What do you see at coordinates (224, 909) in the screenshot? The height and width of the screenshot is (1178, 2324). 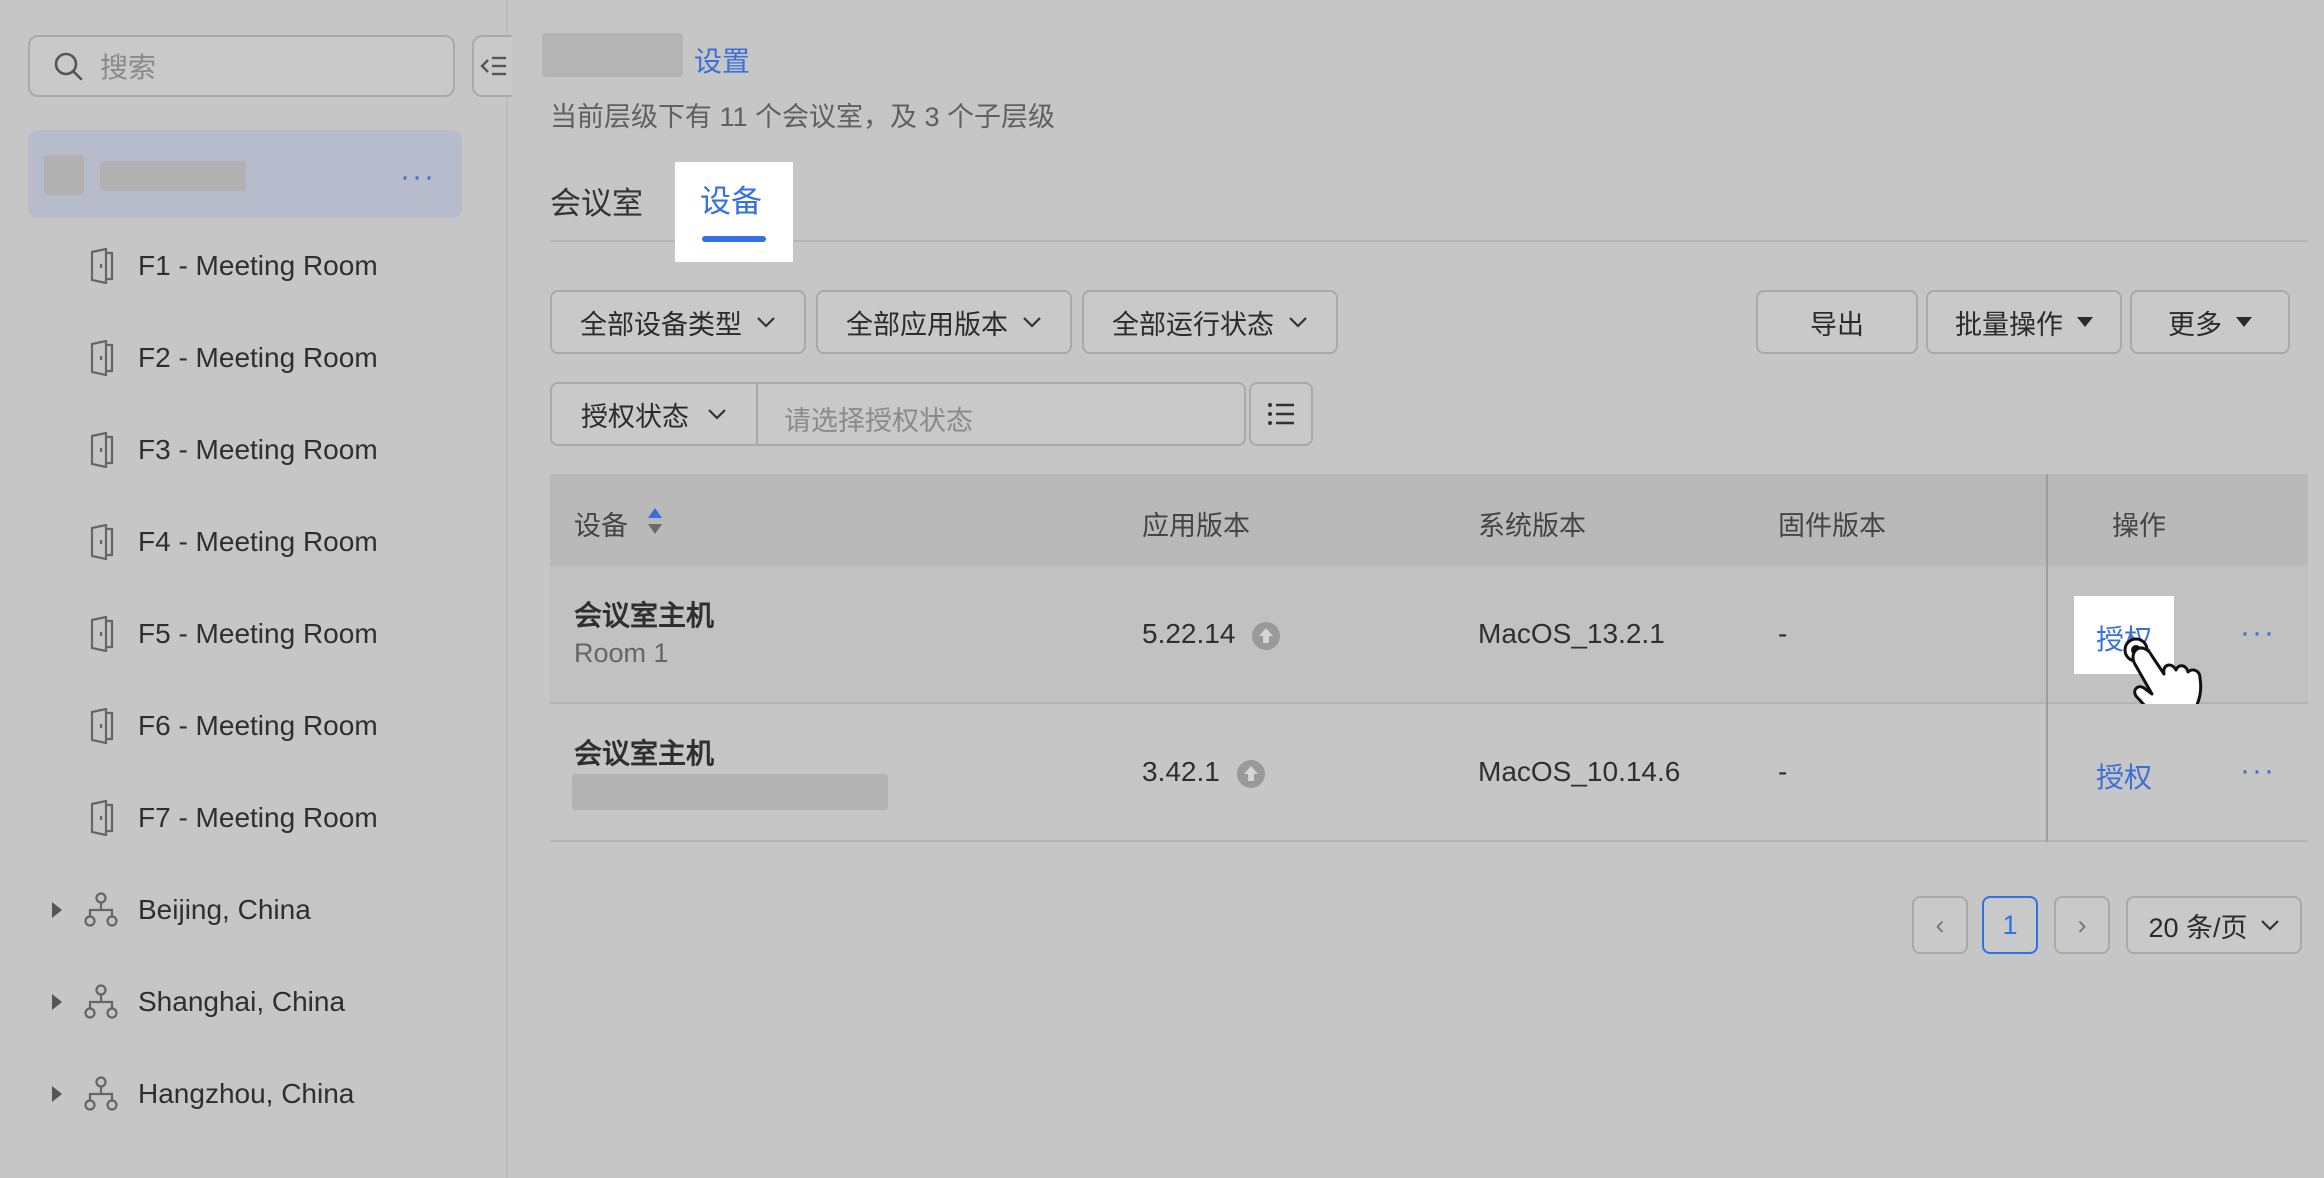 I see `group-label: Beijing, China` at bounding box center [224, 909].